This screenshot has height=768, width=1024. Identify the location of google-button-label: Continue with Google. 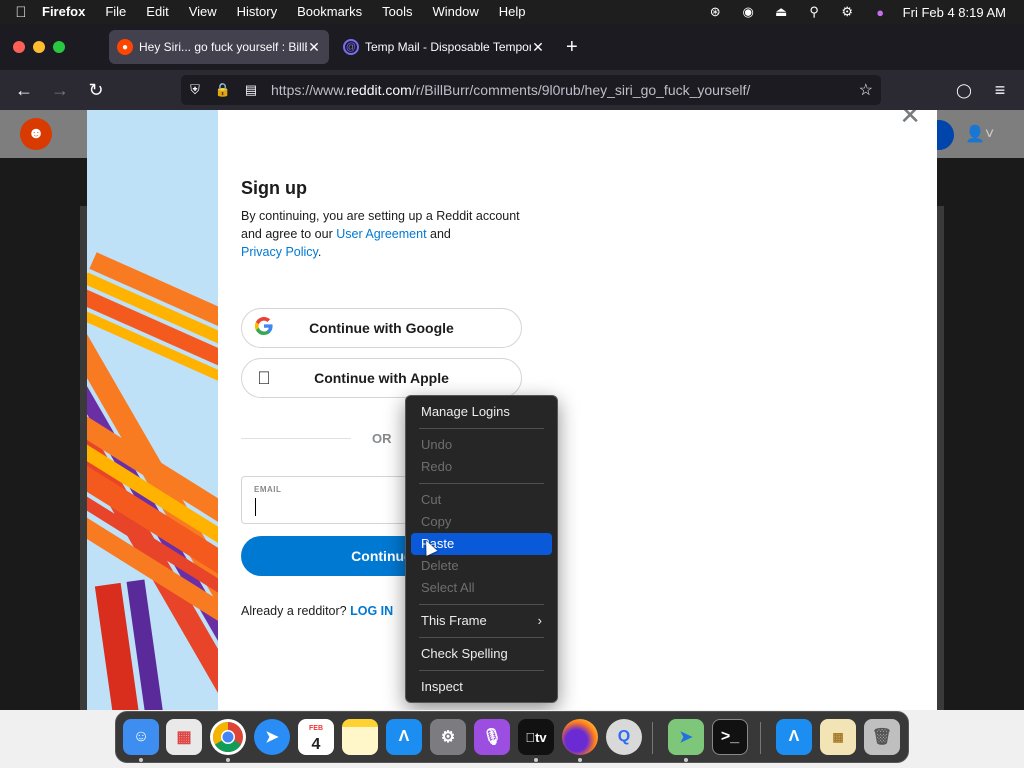
(381, 328).